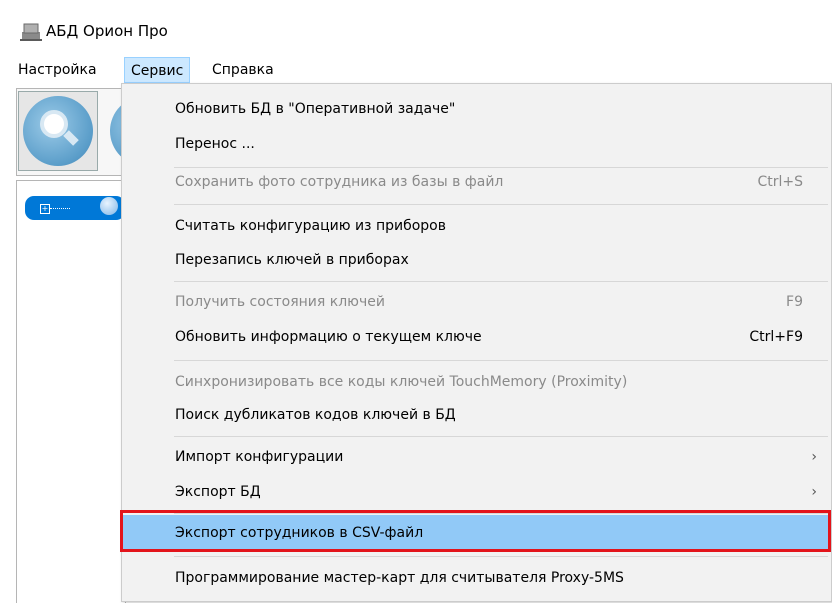 The width and height of the screenshot is (832, 603). Describe the element at coordinates (107, 31) in the screenshot. I see `window-title: АБД Орион Про` at that location.